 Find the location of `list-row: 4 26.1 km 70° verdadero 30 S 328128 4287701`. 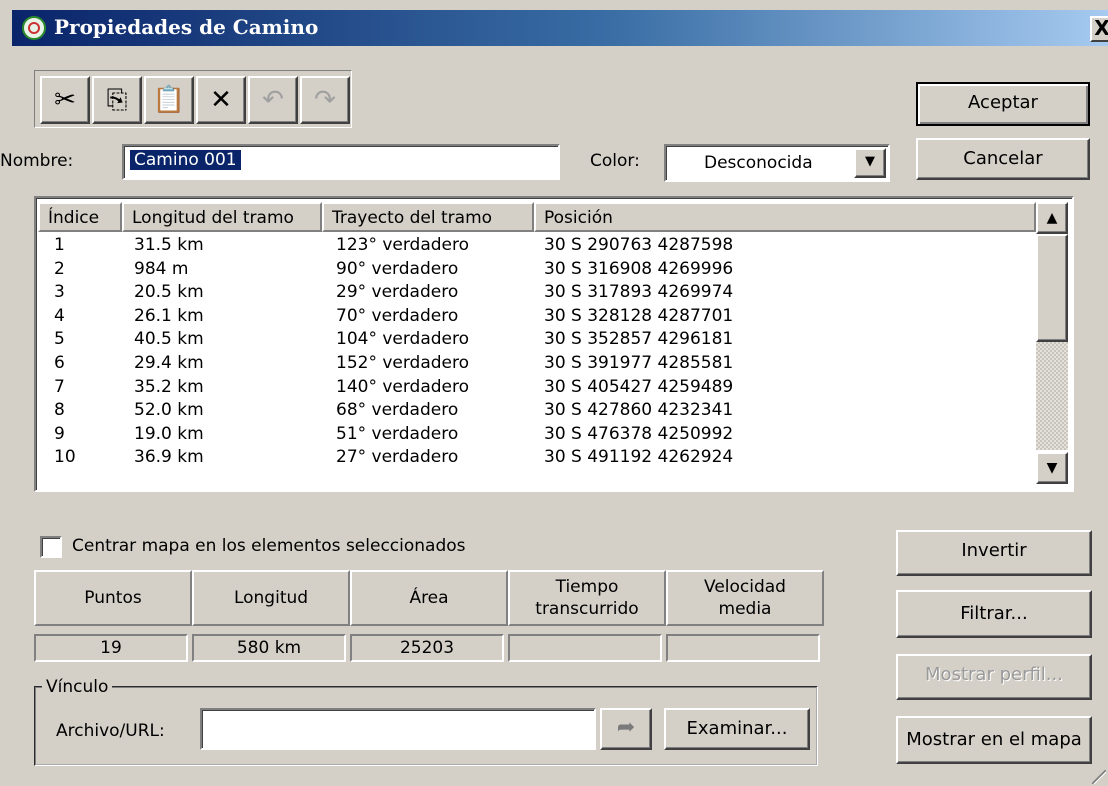

list-row: 4 26.1 km 70° verdadero 30 S 328128 4287701 is located at coordinates (552, 317).